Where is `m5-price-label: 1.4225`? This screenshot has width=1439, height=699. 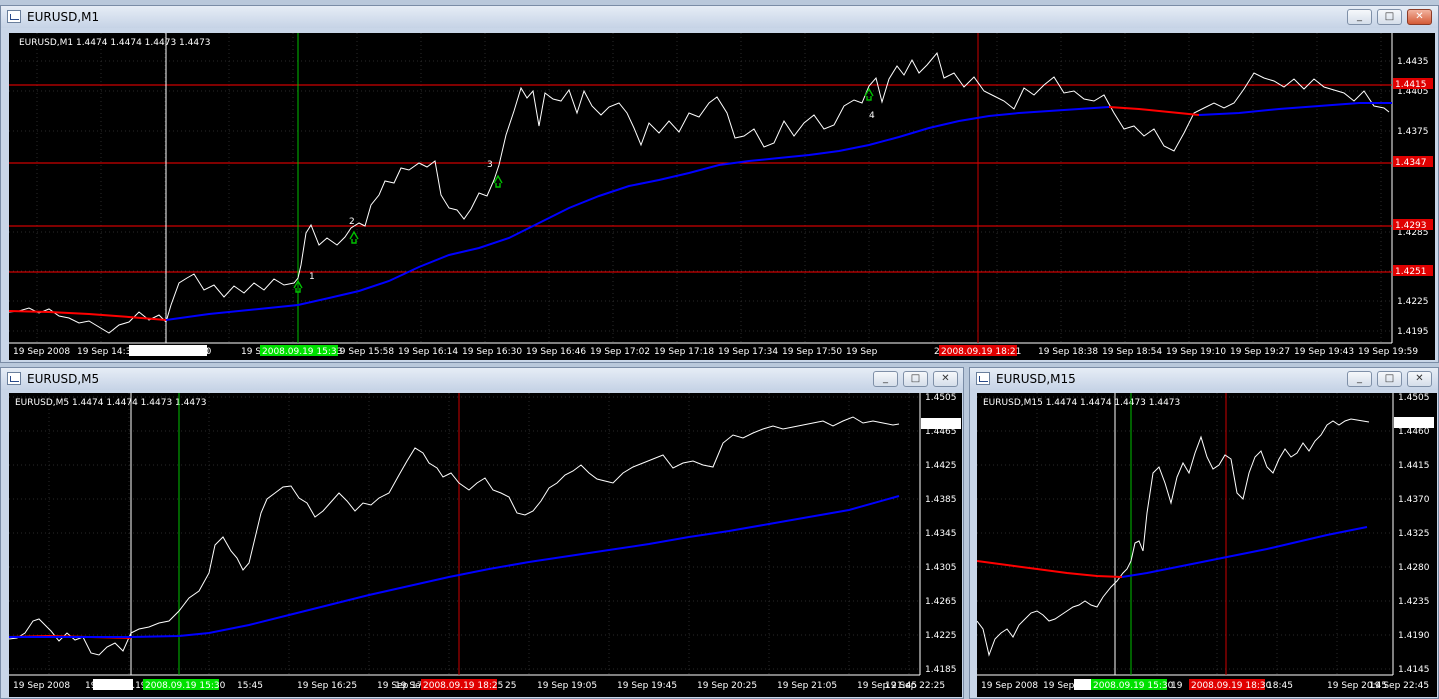 m5-price-label: 1.4225 is located at coordinates (941, 636).